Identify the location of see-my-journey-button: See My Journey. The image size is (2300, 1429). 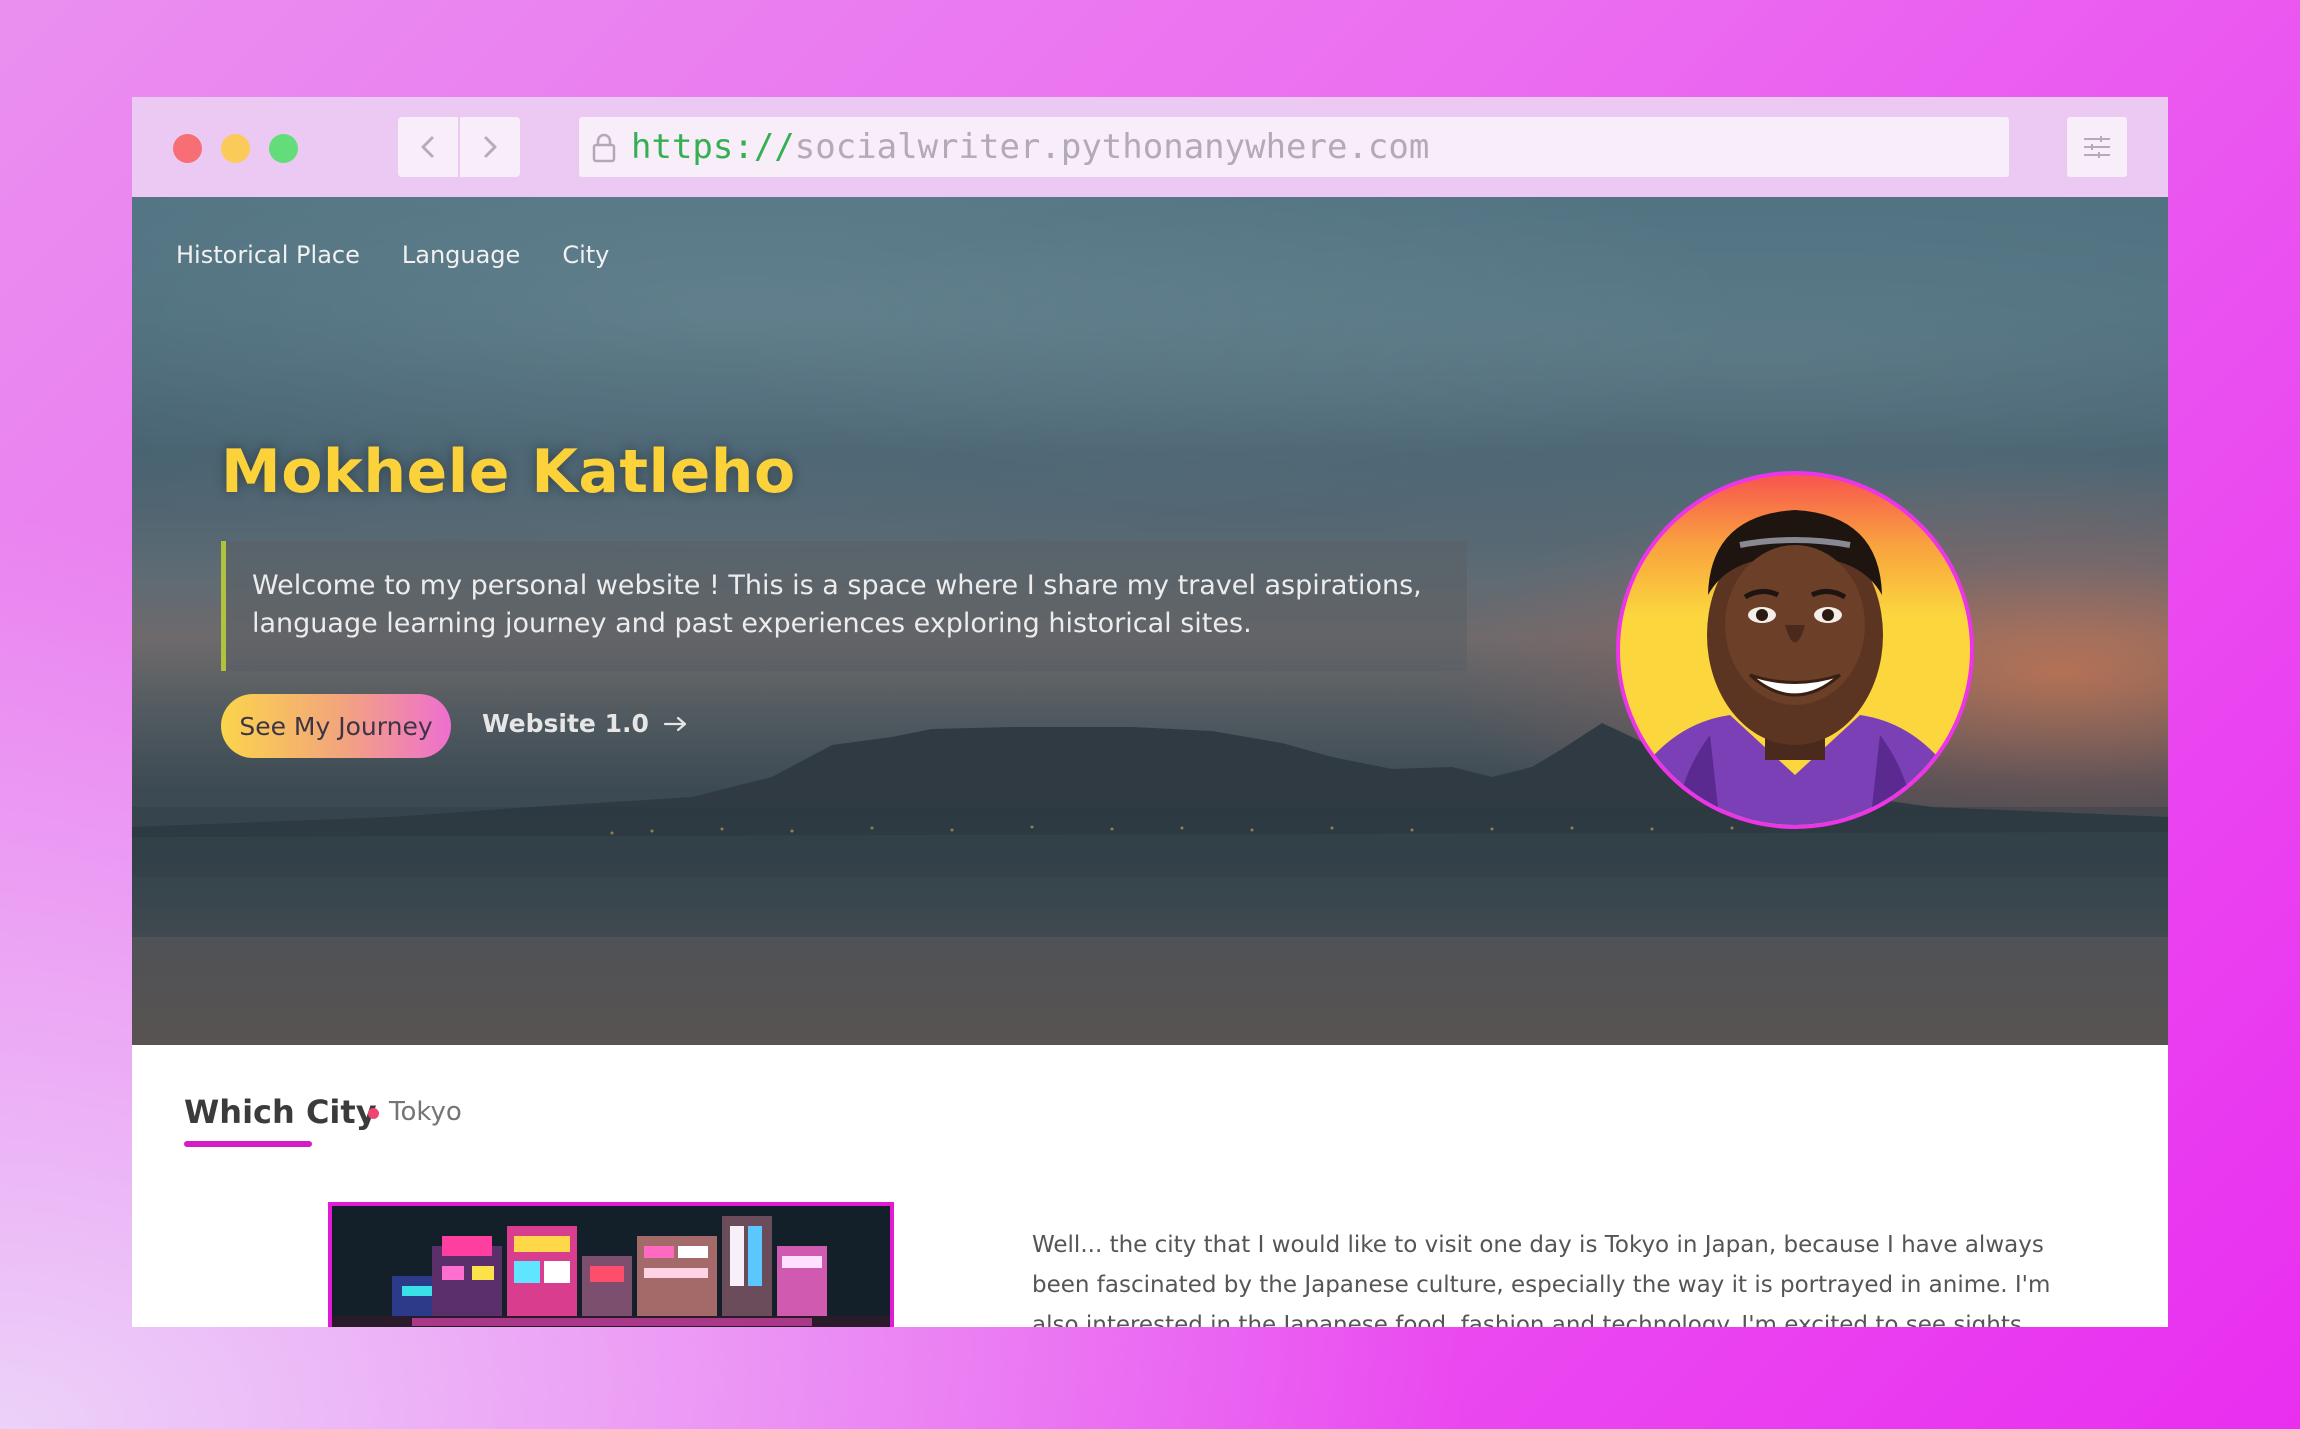
(336, 726).